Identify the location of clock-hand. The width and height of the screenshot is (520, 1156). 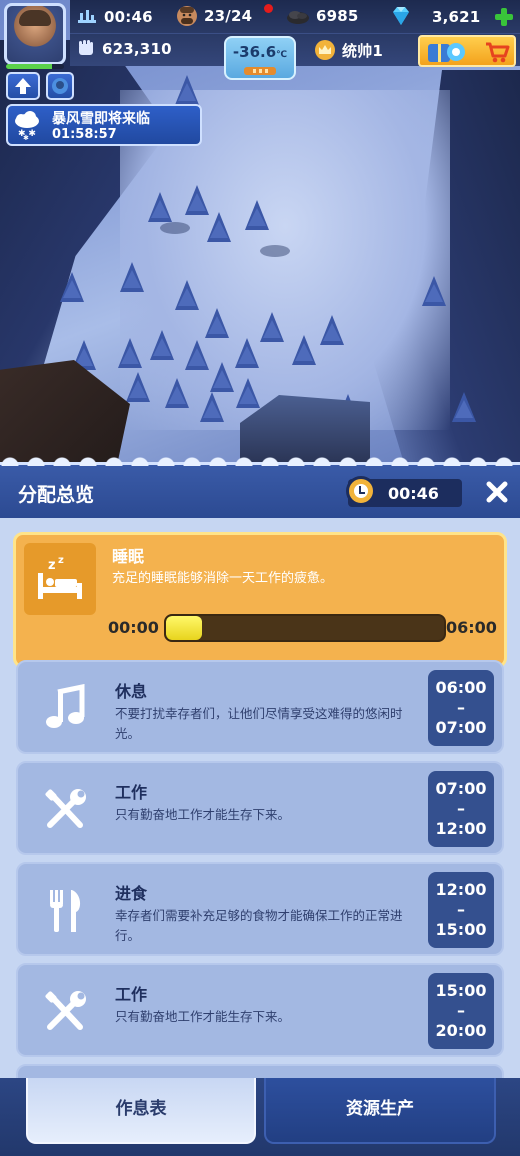
(362, 493).